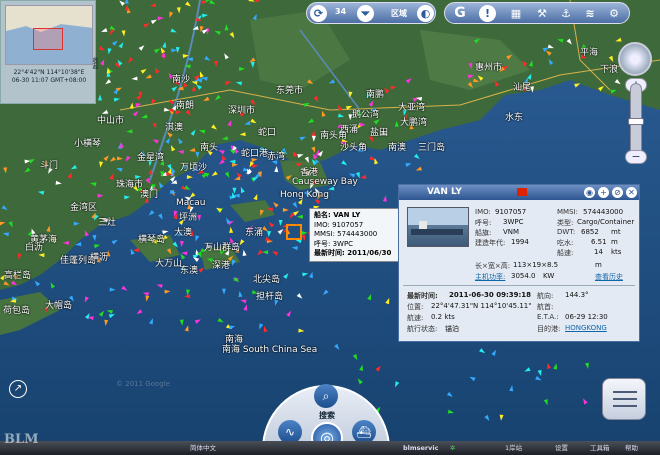 This screenshot has width=660, height=455. Describe the element at coordinates (242, 111) in the screenshot. I see `place-label: 深圳市` at that location.